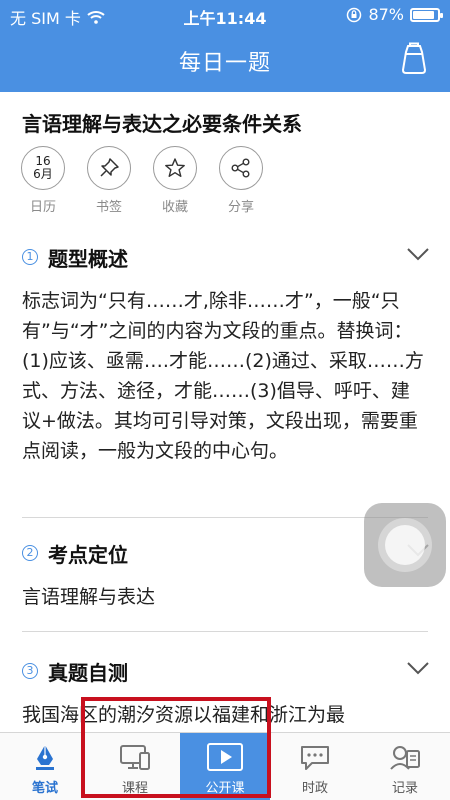 The height and width of the screenshot is (800, 450). I want to click on records-icon, so click(405, 758).